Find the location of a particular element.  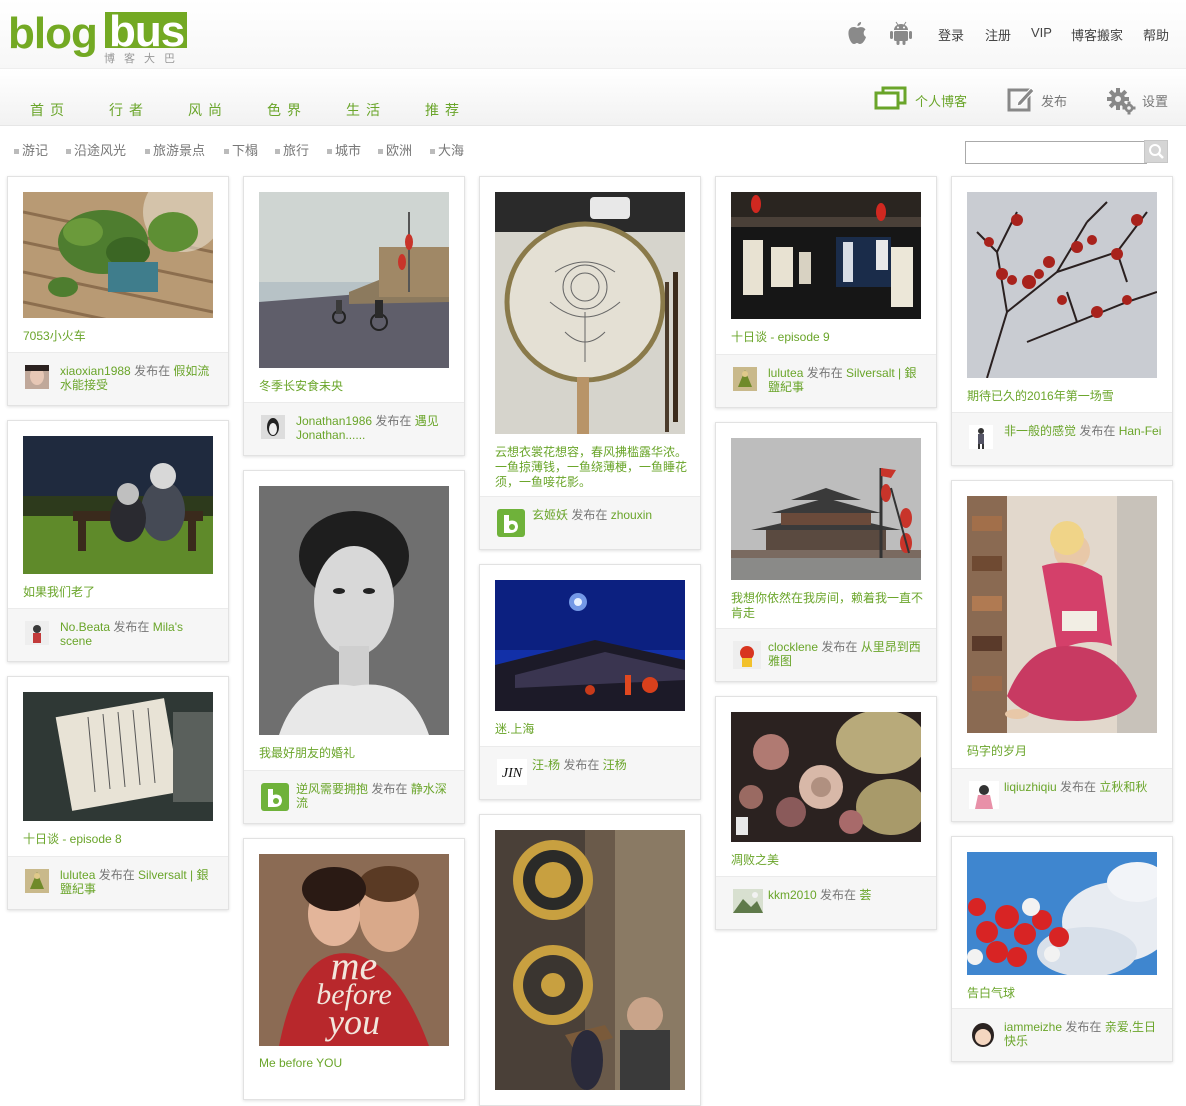

author-link: liqiuzhiqiu is located at coordinates (1030, 787).